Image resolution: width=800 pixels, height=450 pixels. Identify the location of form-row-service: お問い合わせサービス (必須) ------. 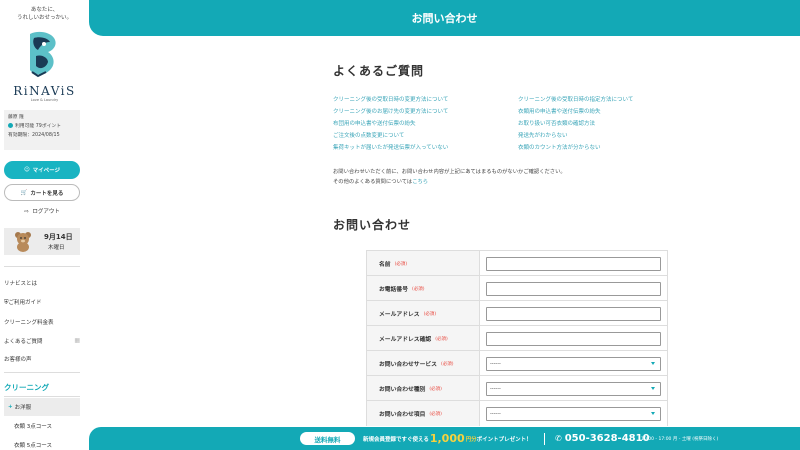
(517, 363).